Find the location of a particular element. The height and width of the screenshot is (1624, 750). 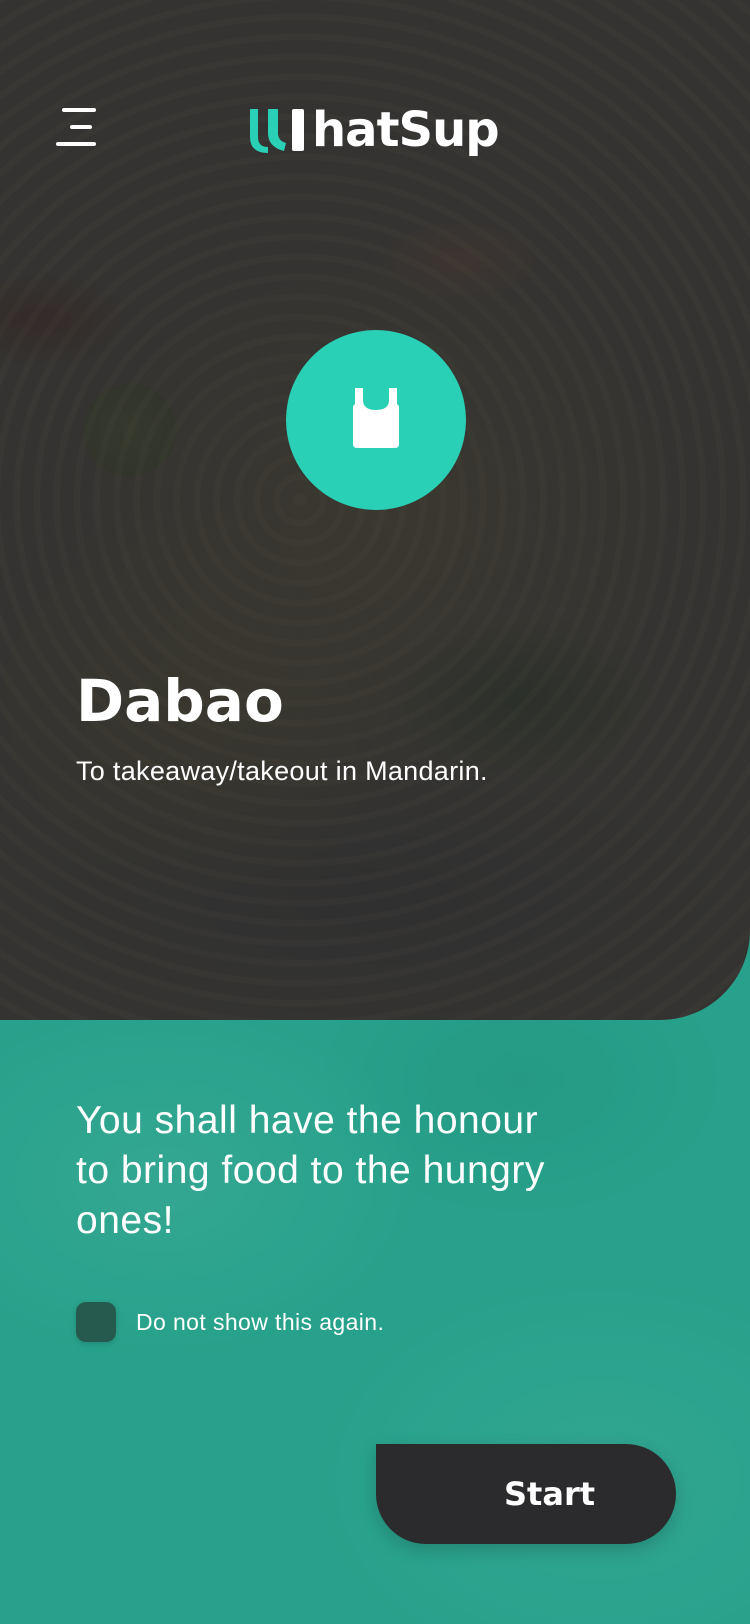

dont-show-again-label: Do not show this again. is located at coordinates (260, 1321).